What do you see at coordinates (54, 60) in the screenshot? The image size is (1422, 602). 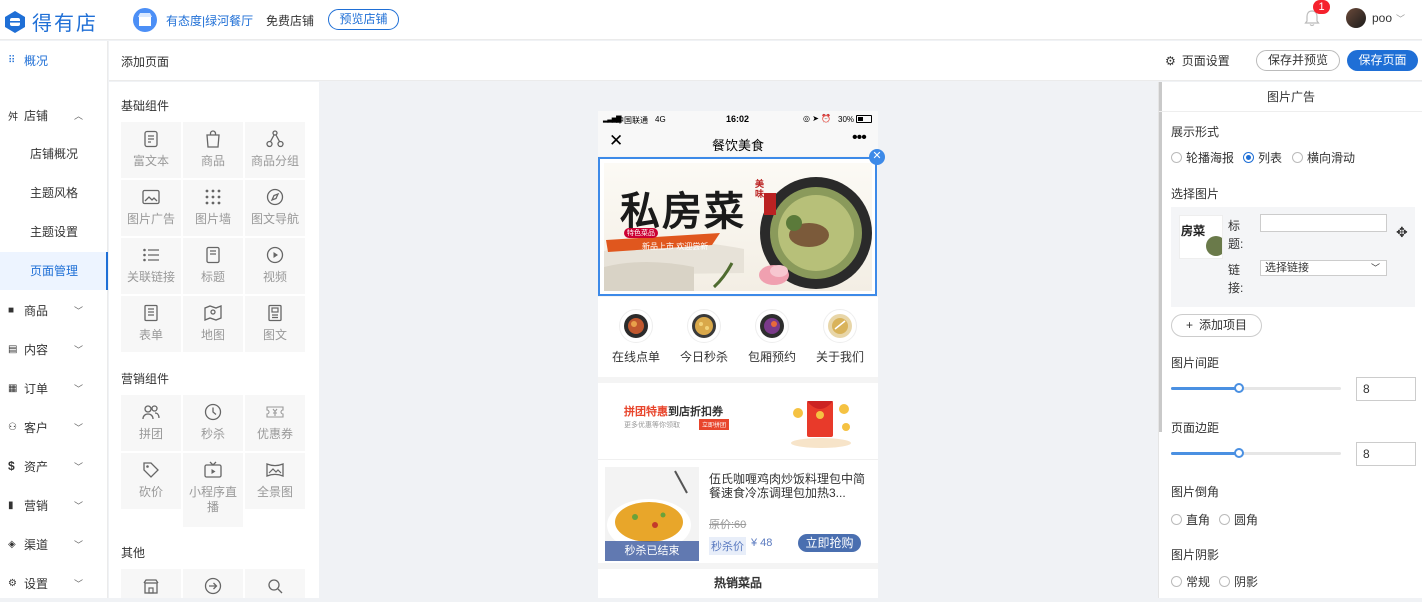 I see `sidebar-item-overview: ⠿ 概况` at bounding box center [54, 60].